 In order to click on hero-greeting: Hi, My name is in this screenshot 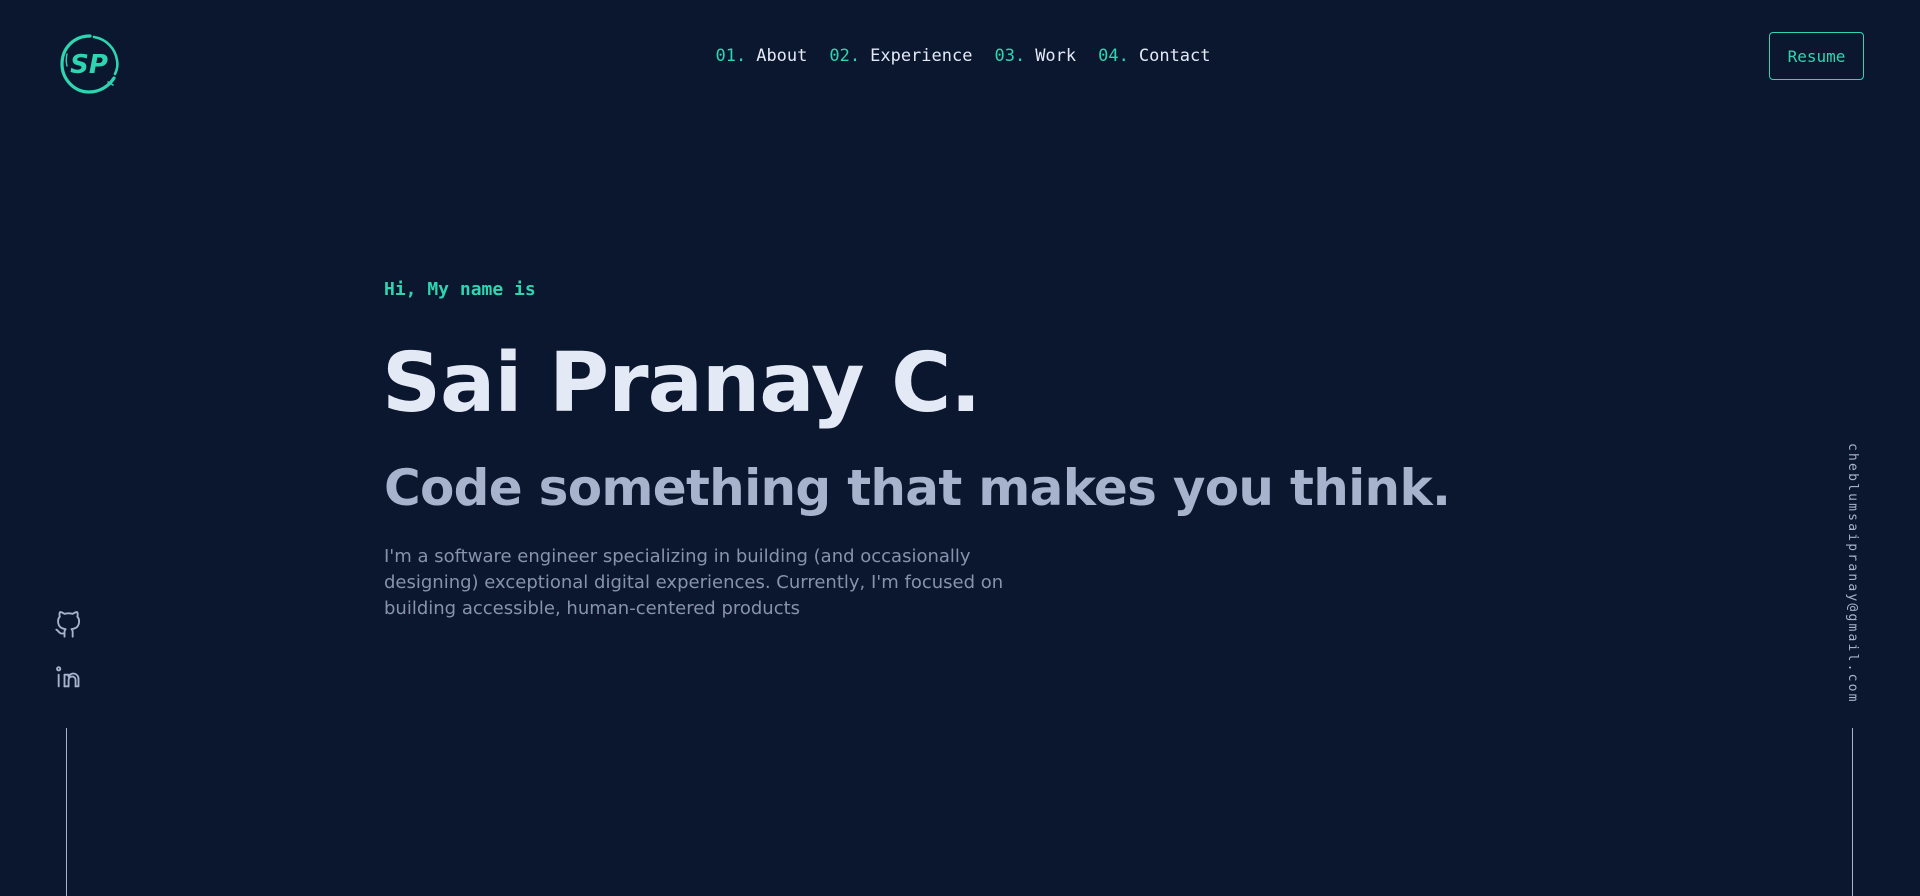, I will do `click(460, 289)`.